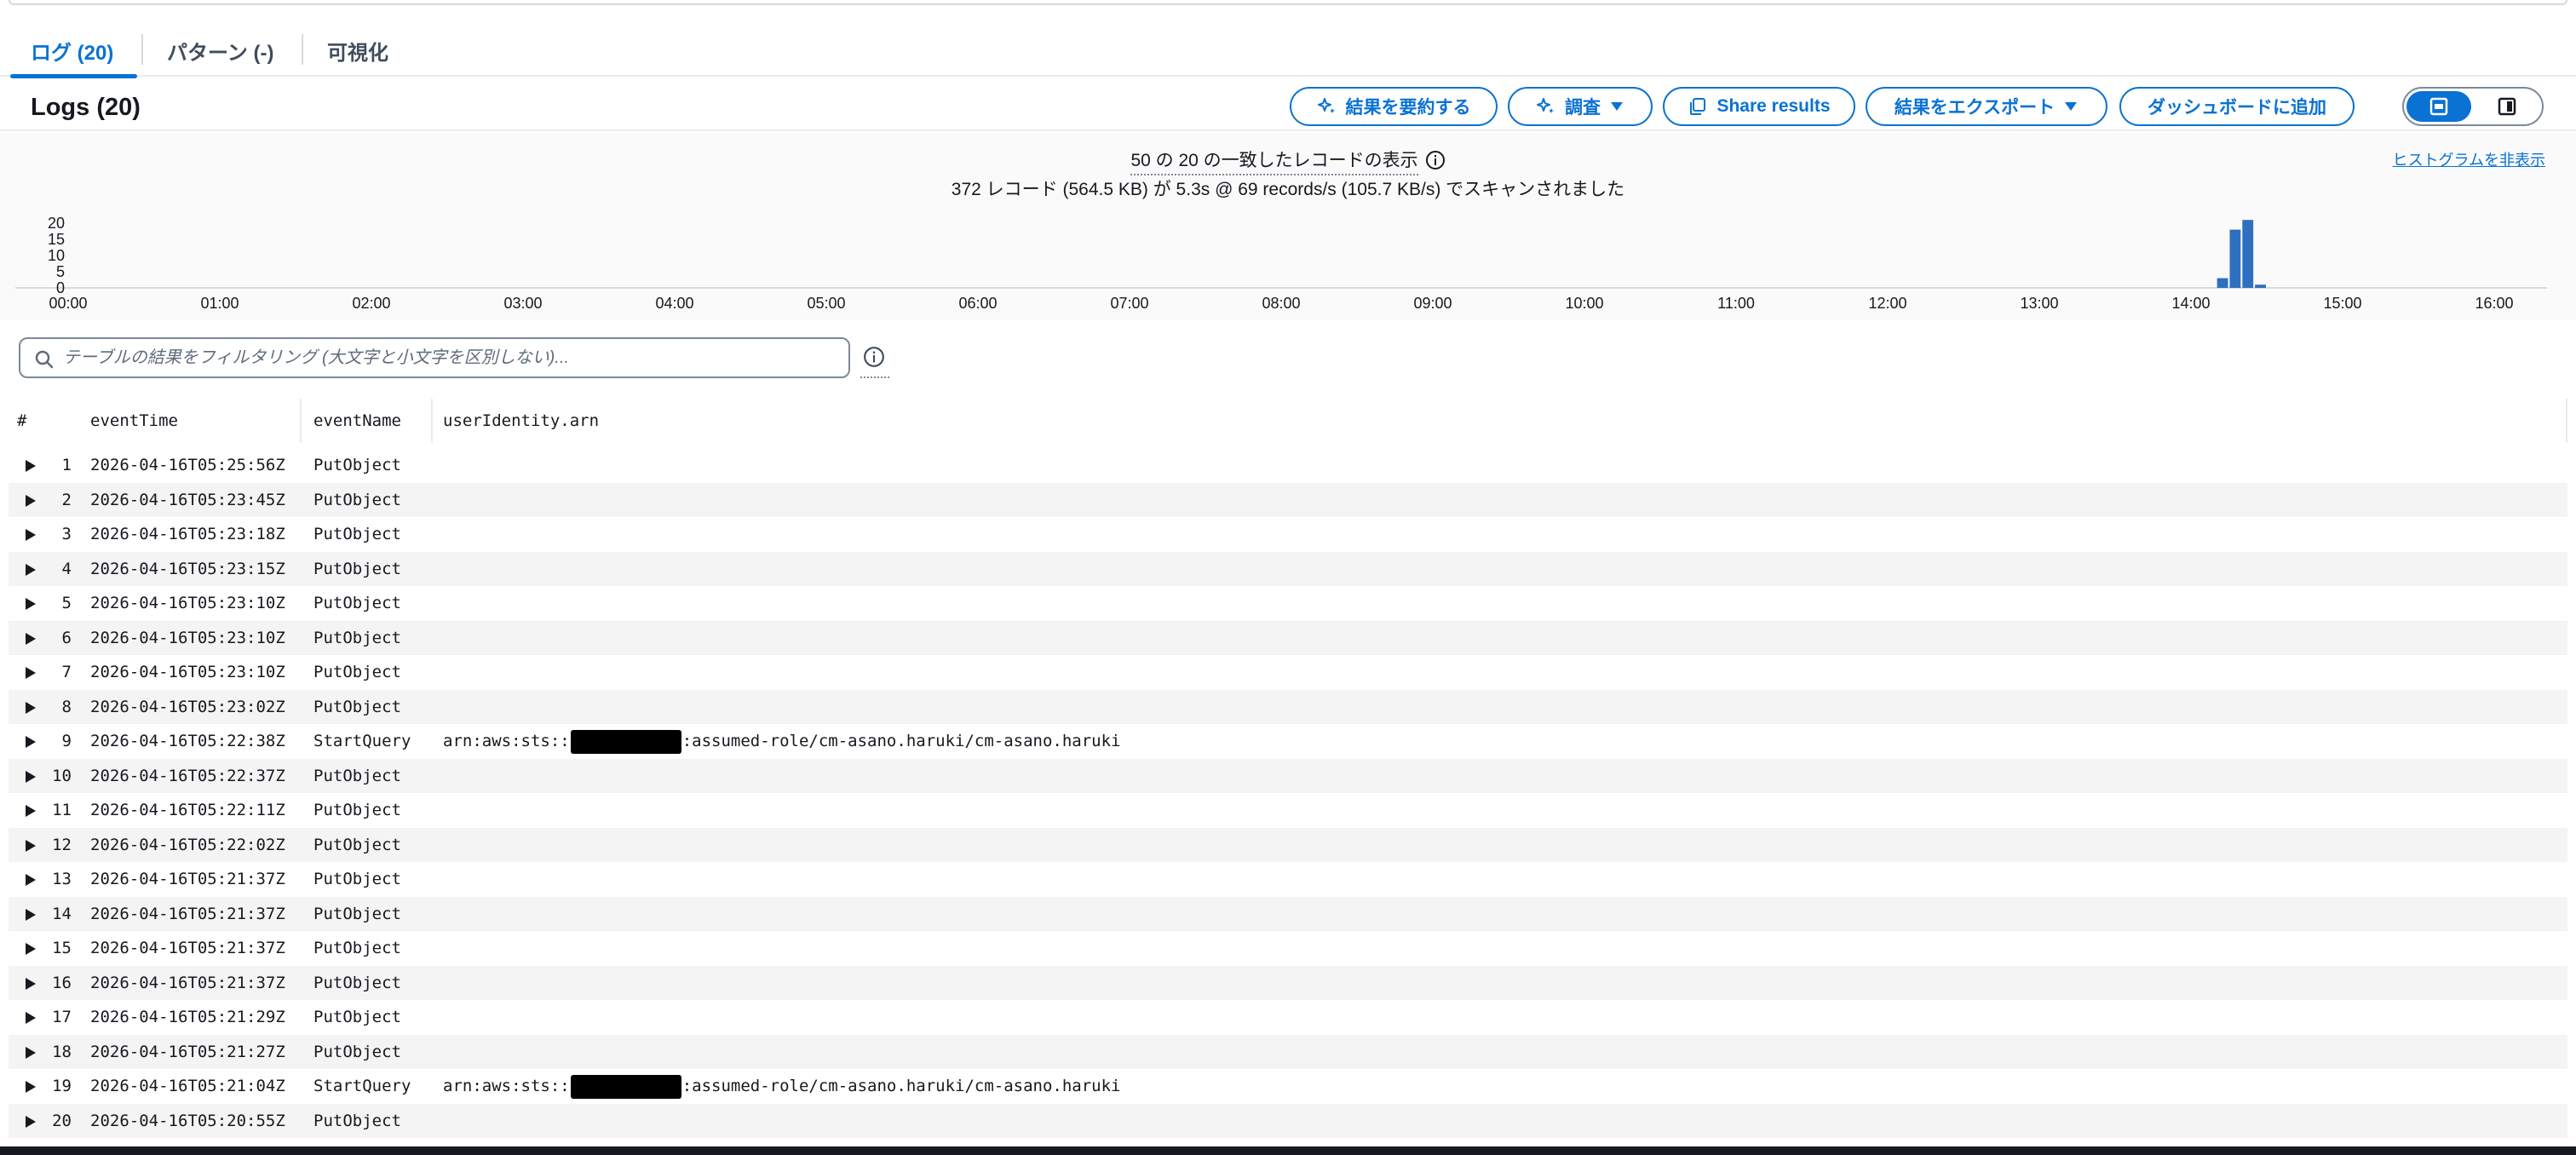  I want to click on x-tick-label: 13:00, so click(2039, 303).